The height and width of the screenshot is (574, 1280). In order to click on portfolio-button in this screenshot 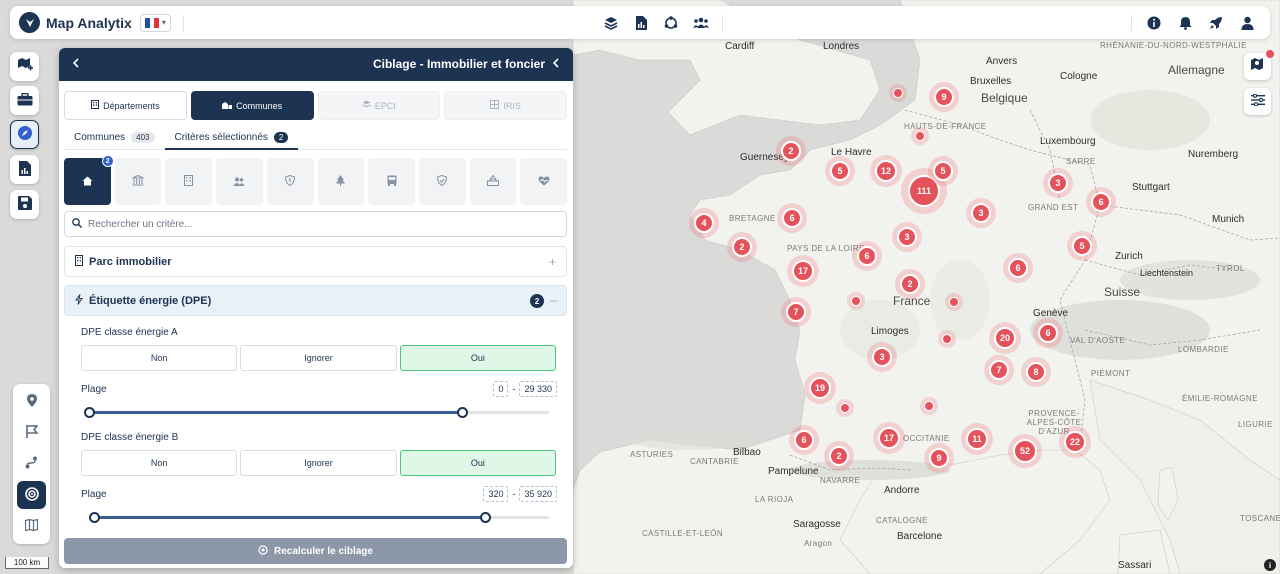, I will do `click(24, 100)`.